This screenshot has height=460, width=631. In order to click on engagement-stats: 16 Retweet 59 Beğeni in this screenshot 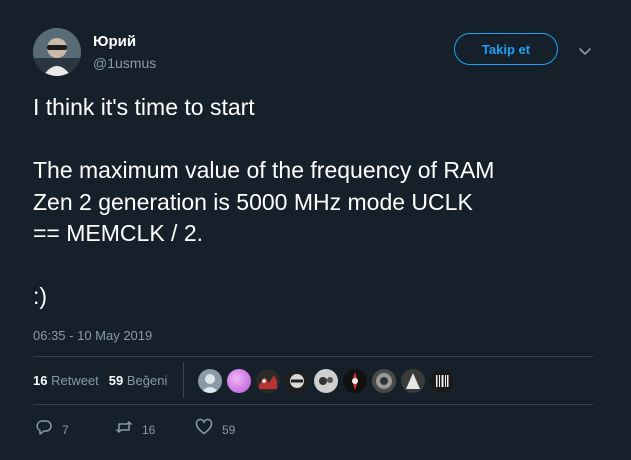, I will do `click(105, 380)`.